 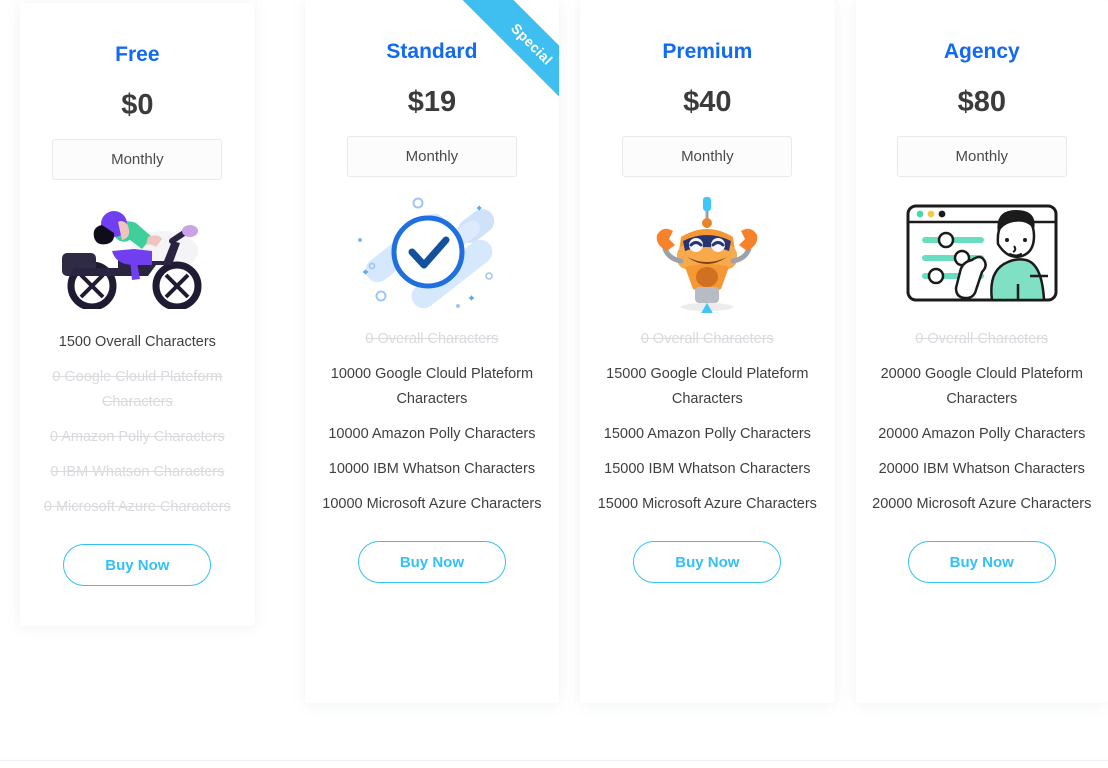 I want to click on feature-item: 15000 Amazon Polly Characters, so click(x=707, y=434).